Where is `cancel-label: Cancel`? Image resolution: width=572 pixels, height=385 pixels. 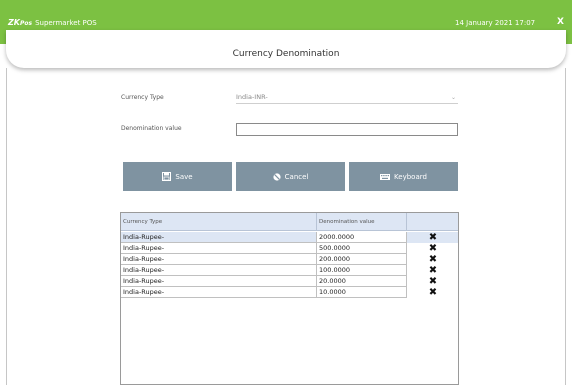
cancel-label: Cancel is located at coordinates (296, 176).